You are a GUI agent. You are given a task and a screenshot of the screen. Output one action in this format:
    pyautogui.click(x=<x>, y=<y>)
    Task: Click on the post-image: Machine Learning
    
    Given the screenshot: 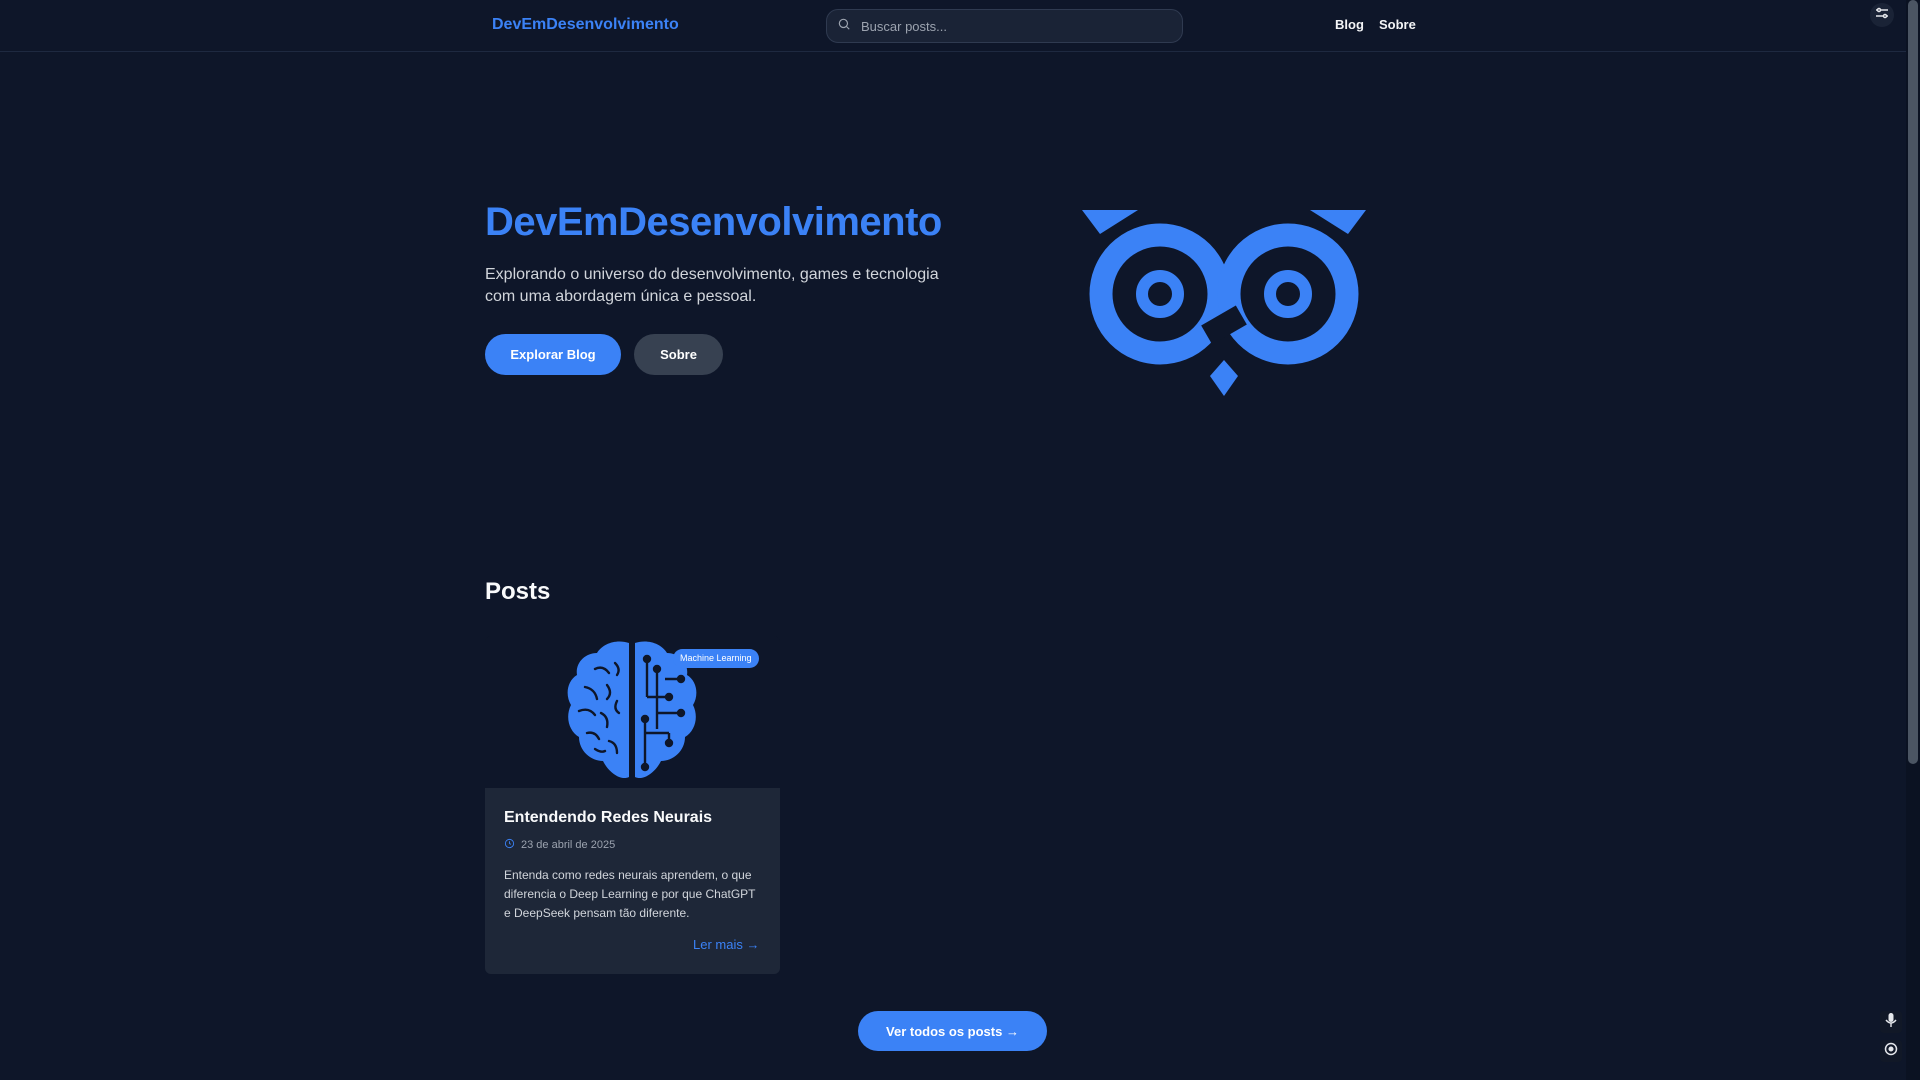 What is the action you would take?
    pyautogui.click(x=632, y=712)
    